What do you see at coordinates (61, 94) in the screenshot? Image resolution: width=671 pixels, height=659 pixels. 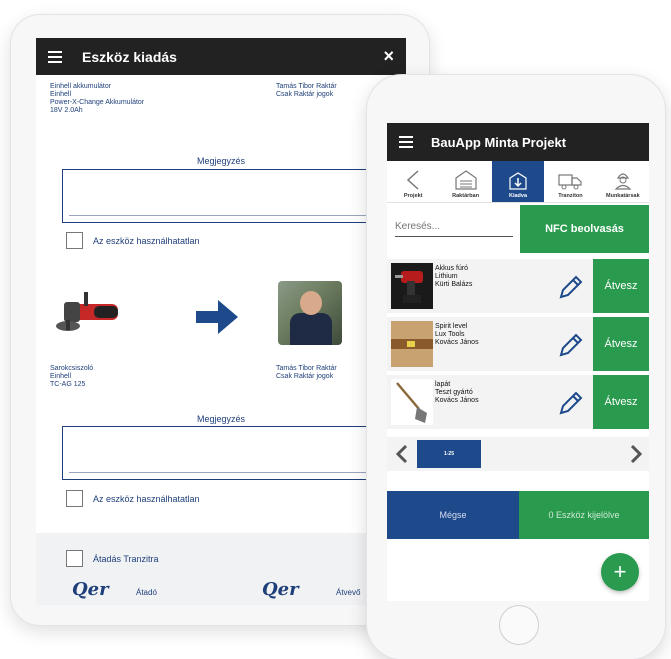 I see `source-item-brand: Einhell` at bounding box center [61, 94].